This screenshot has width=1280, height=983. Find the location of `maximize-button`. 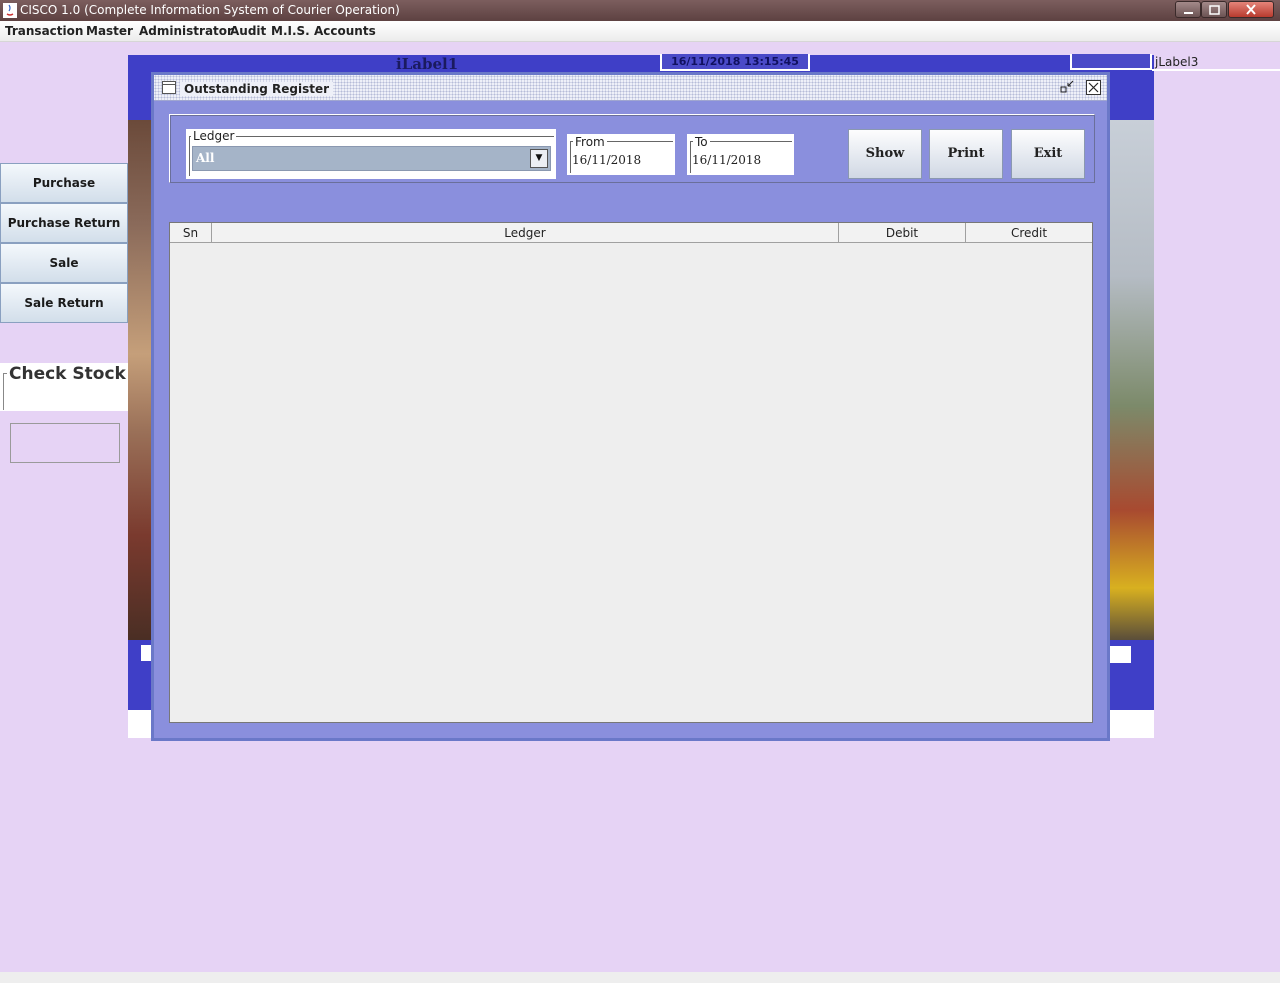

maximize-button is located at coordinates (1214, 9).